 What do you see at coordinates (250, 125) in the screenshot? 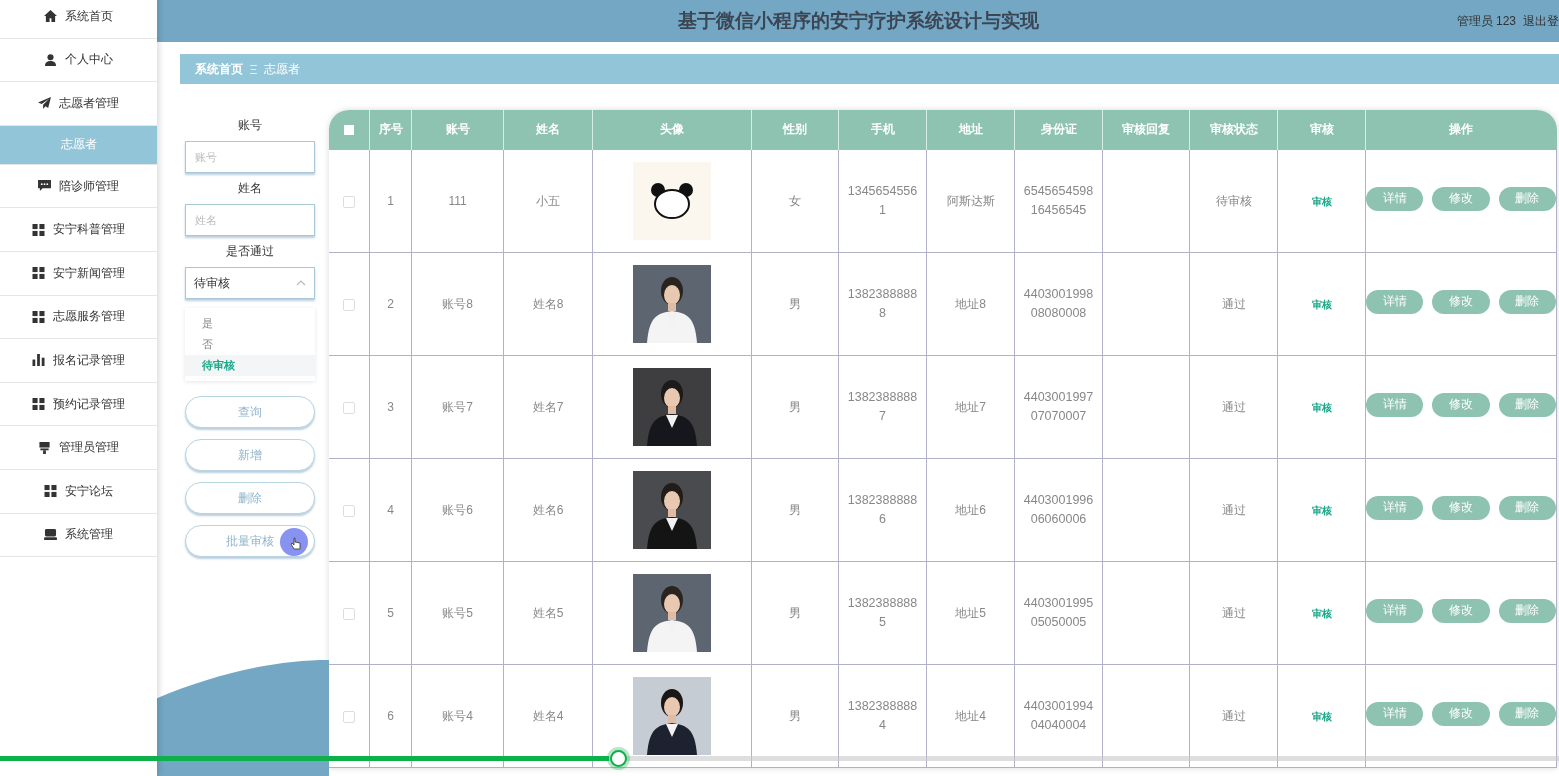
I see `field-label: 账号` at bounding box center [250, 125].